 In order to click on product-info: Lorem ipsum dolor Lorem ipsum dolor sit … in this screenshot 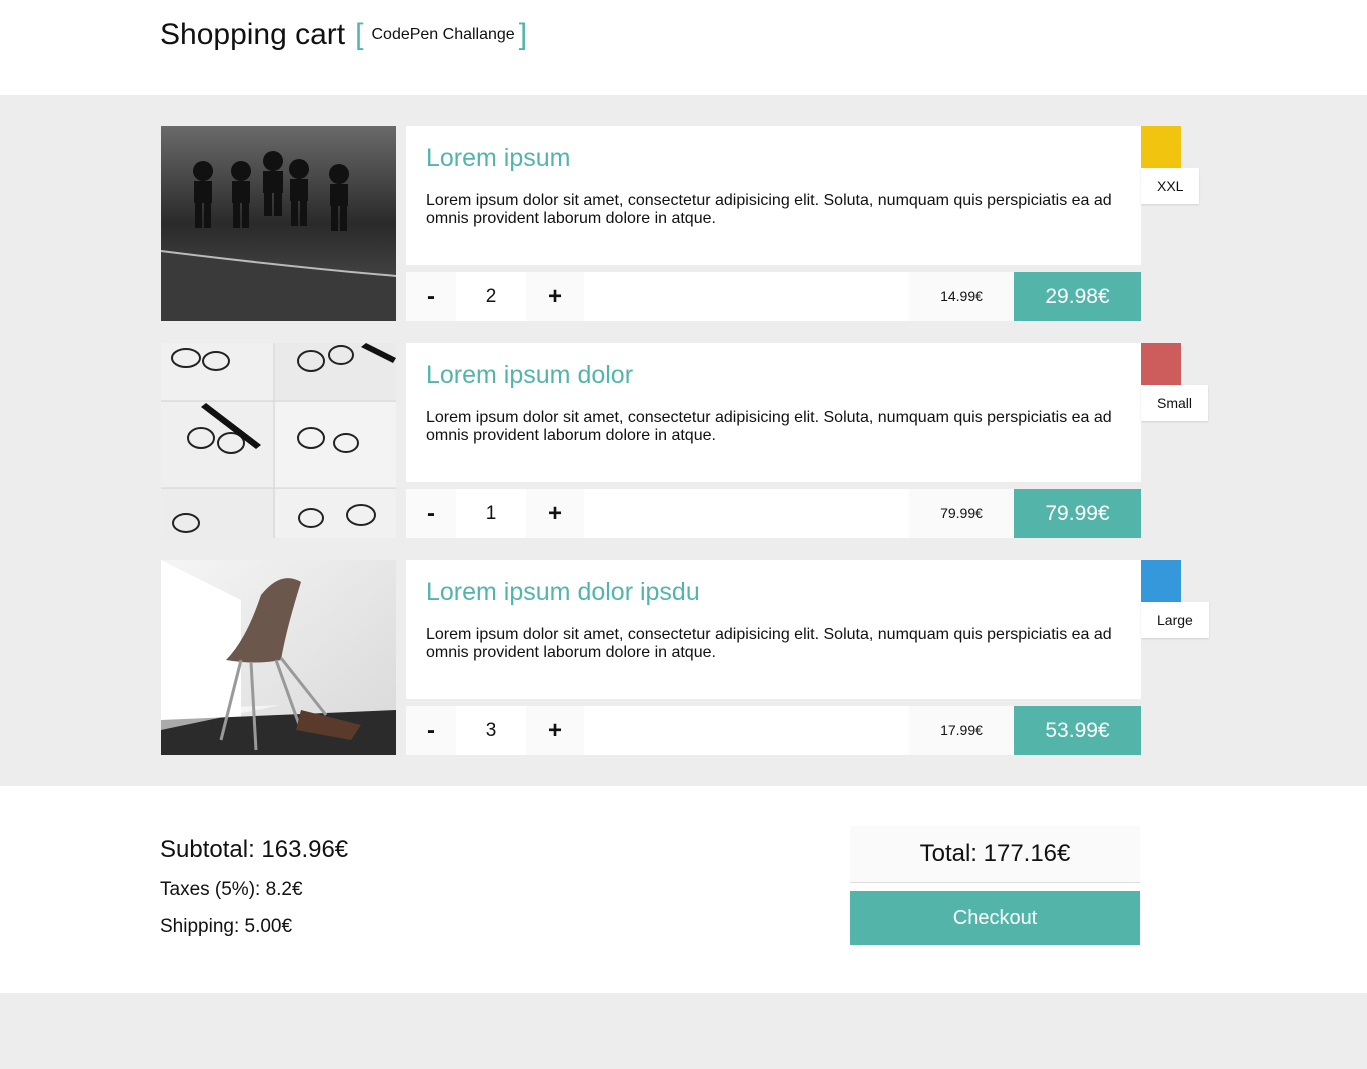, I will do `click(773, 412)`.